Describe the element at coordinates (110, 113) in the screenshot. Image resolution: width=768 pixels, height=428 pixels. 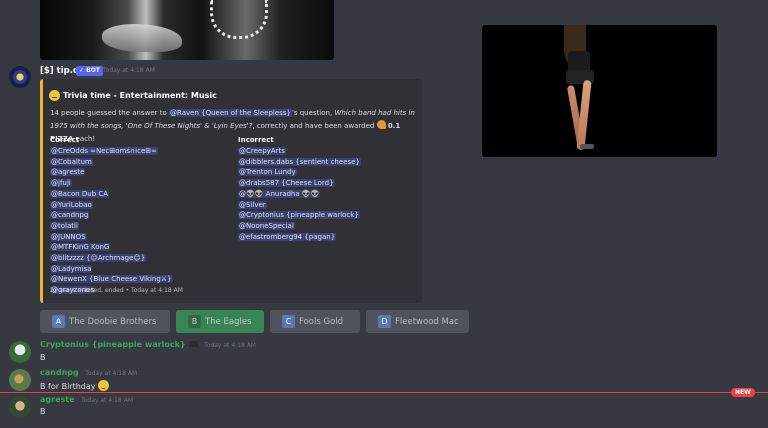
I see `desc-prefix: 14 people guessed the answer to` at that location.